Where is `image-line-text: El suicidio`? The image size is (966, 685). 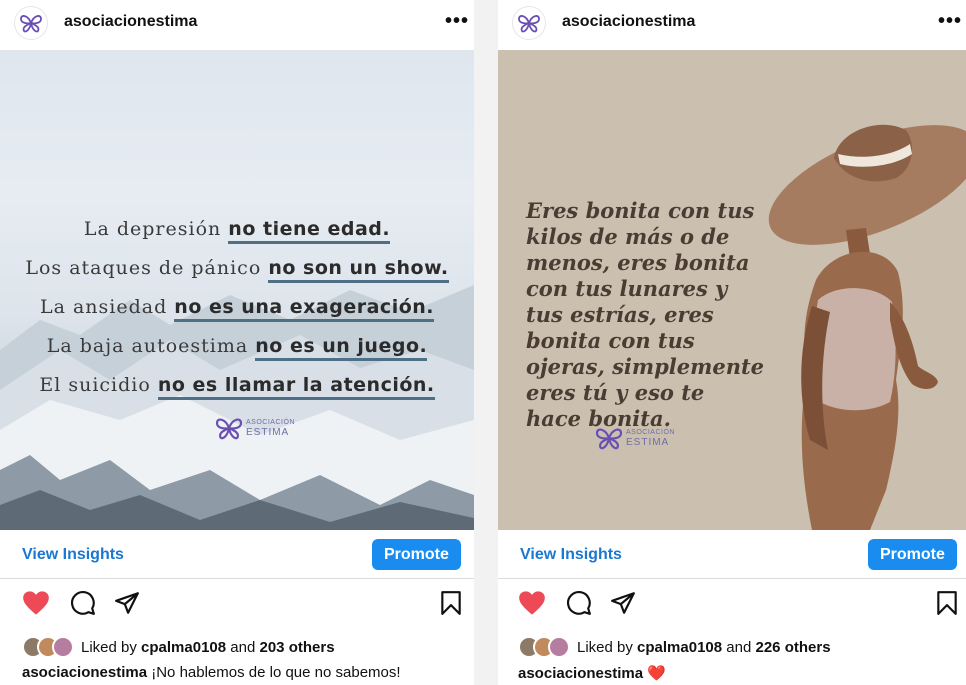 image-line-text: El suicidio is located at coordinates (98, 385).